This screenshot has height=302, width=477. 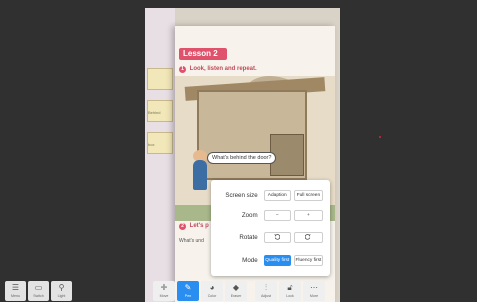 What do you see at coordinates (223, 69) in the screenshot?
I see `instruction-text: Look, listen and repeat.` at bounding box center [223, 69].